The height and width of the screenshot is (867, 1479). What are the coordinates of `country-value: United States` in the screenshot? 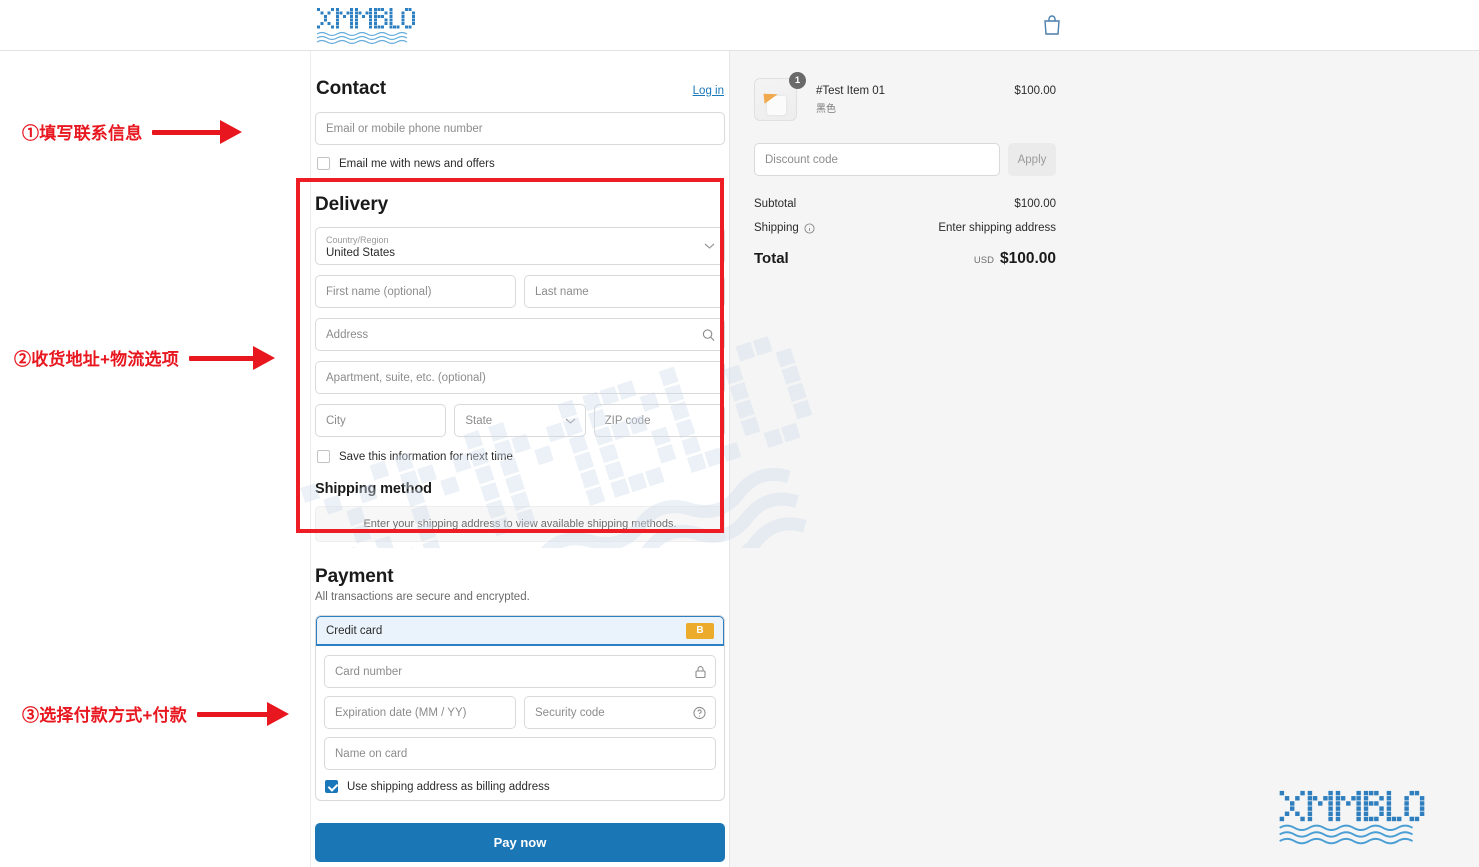 It's located at (361, 253).